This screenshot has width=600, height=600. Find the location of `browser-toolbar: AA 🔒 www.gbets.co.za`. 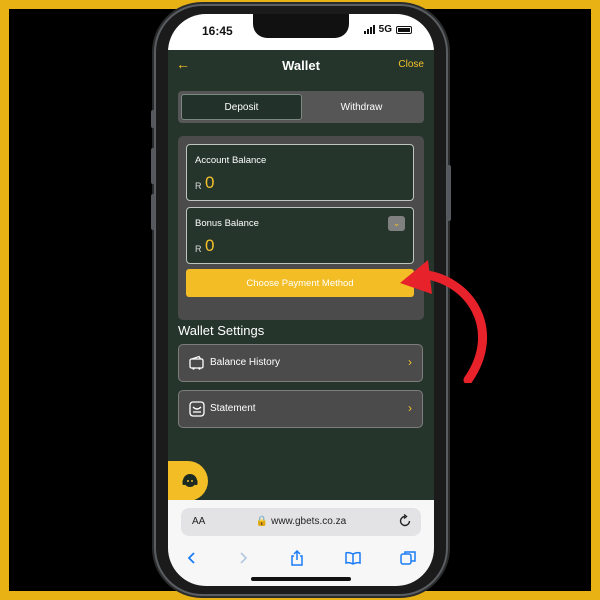

browser-toolbar: AA 🔒 www.gbets.co.za is located at coordinates (301, 543).